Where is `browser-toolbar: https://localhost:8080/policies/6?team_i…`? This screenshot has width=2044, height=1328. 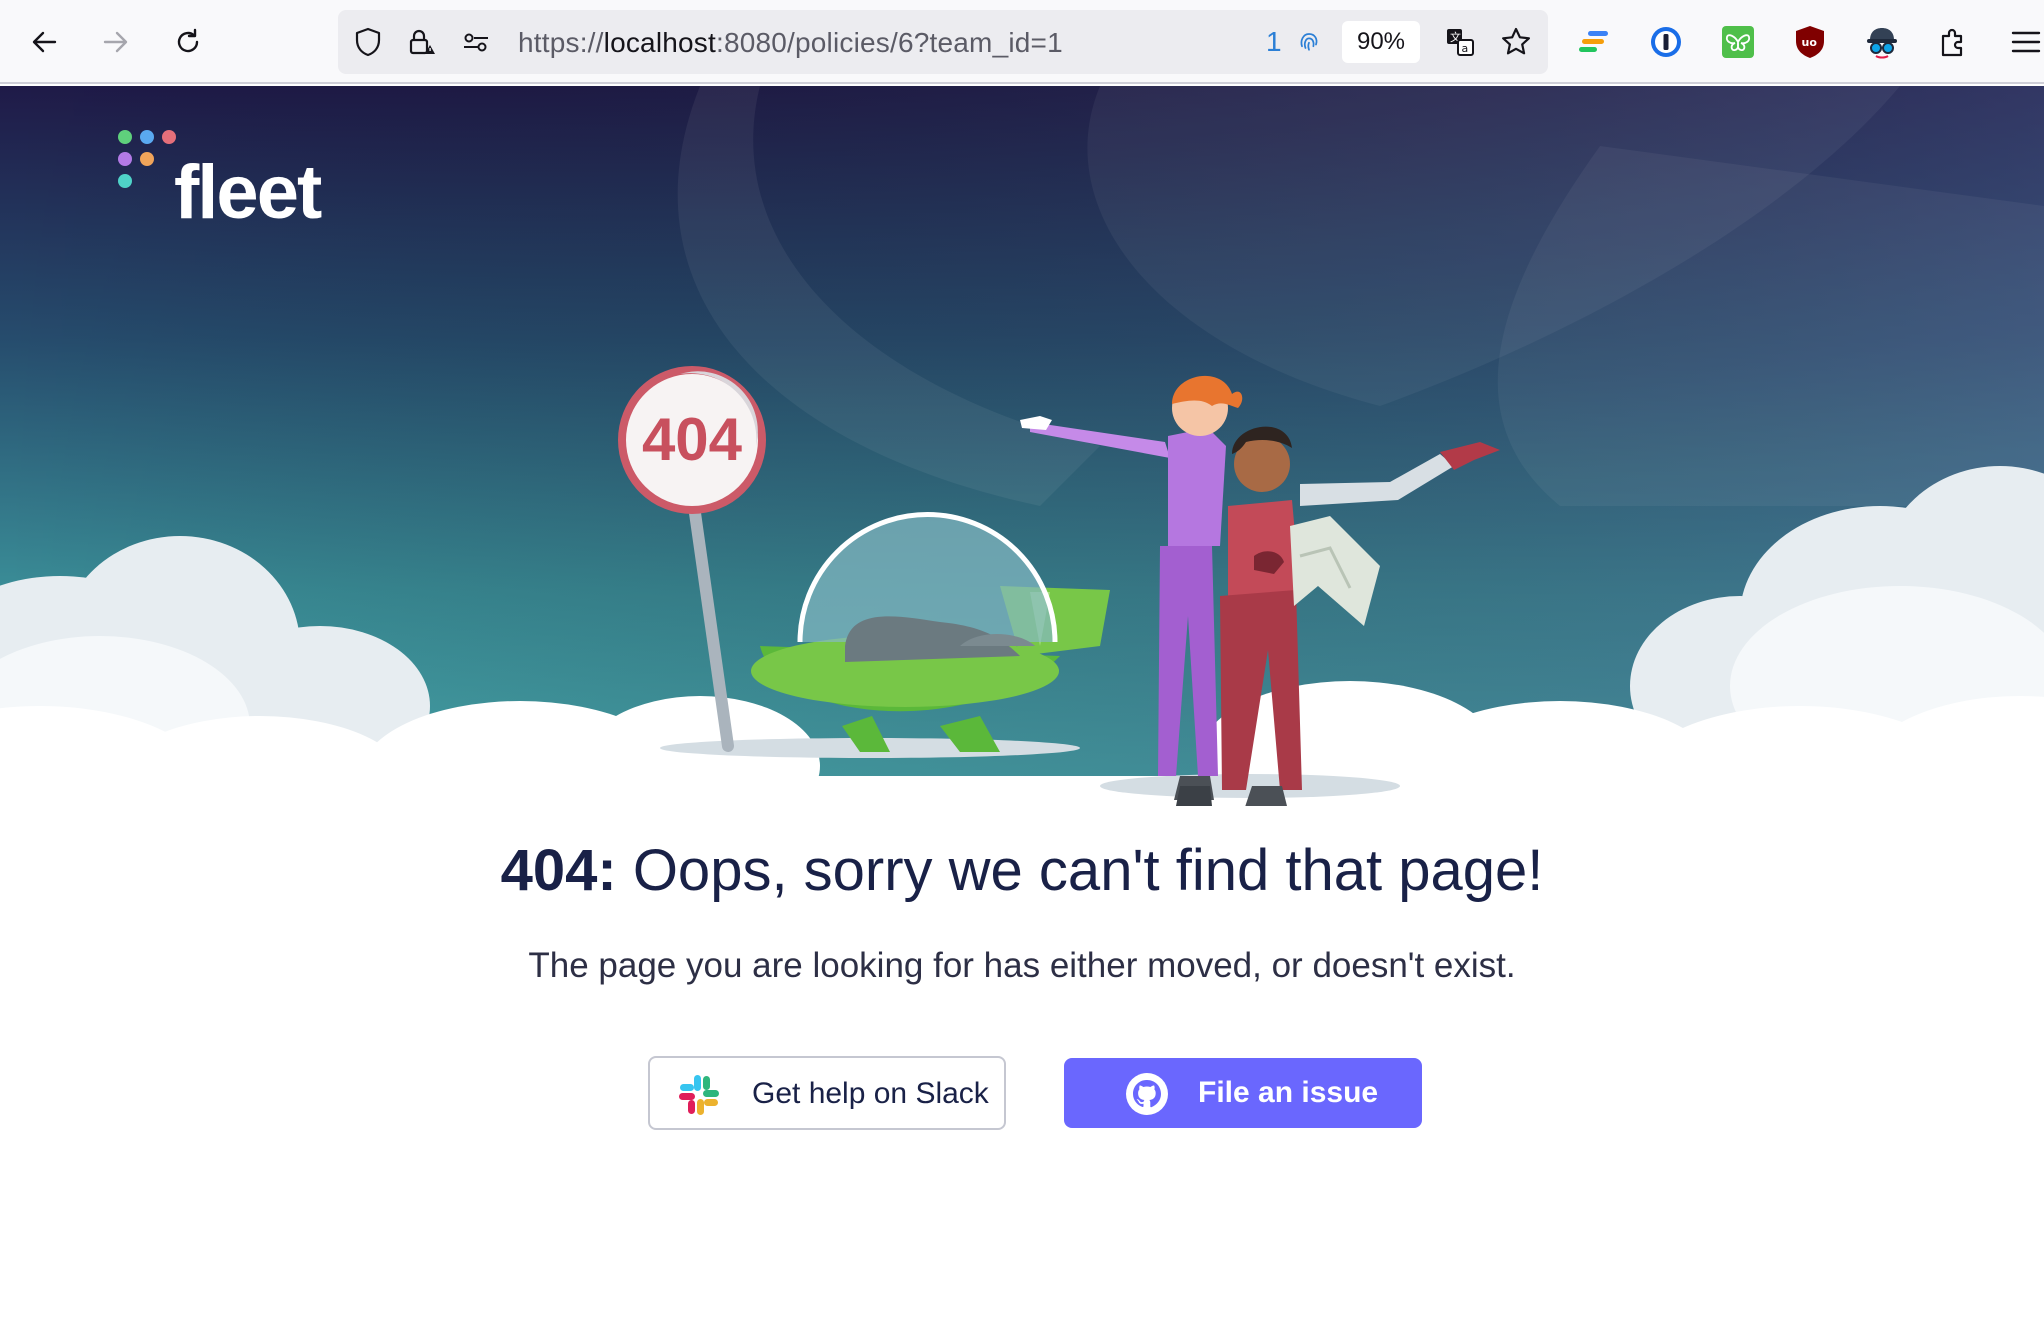 browser-toolbar: https://localhost:8080/policies/6?team_i… is located at coordinates (1022, 42).